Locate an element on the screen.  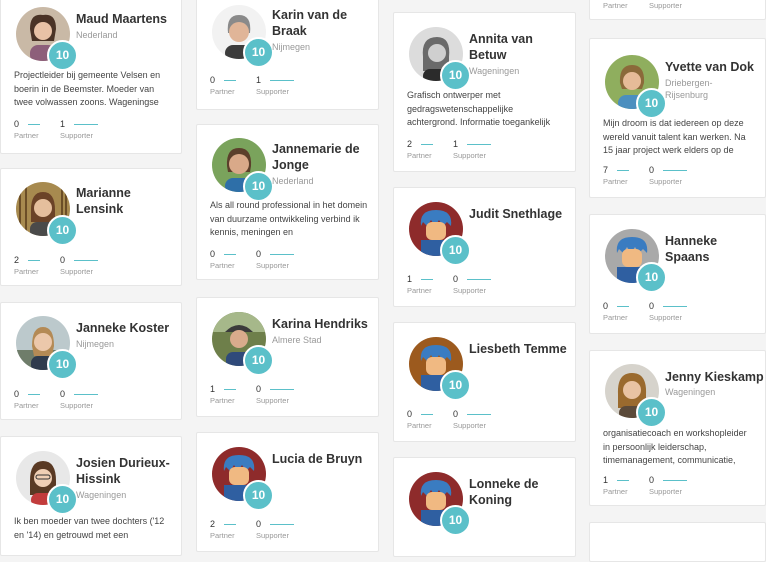
member-name: Janneke Koster is located at coordinates (126, 328).